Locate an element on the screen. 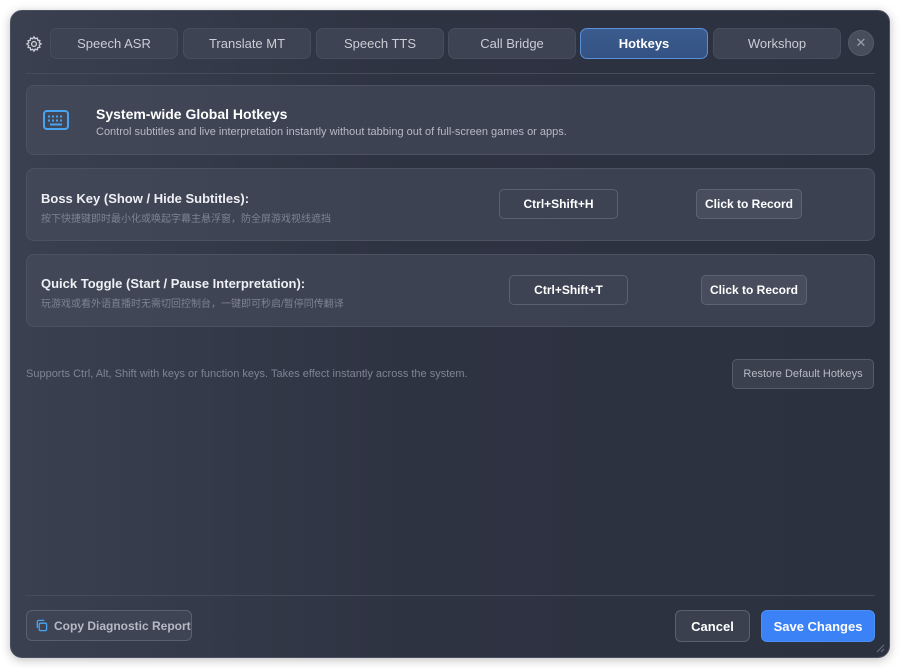  close-button: ✕ is located at coordinates (861, 43).